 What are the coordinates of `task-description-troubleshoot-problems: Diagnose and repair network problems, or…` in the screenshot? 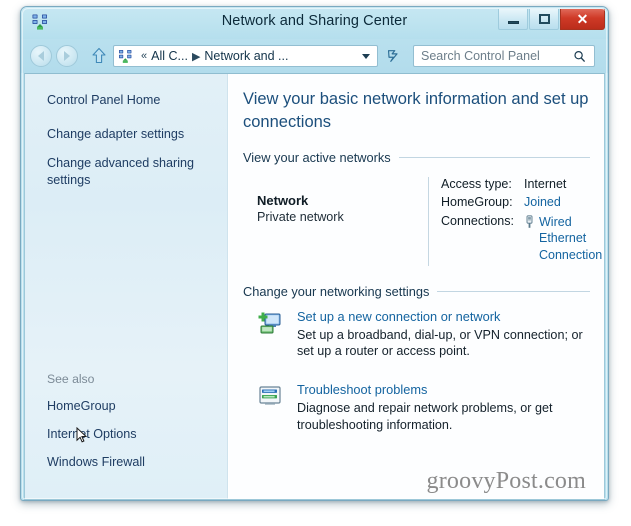 It's located at (425, 416).